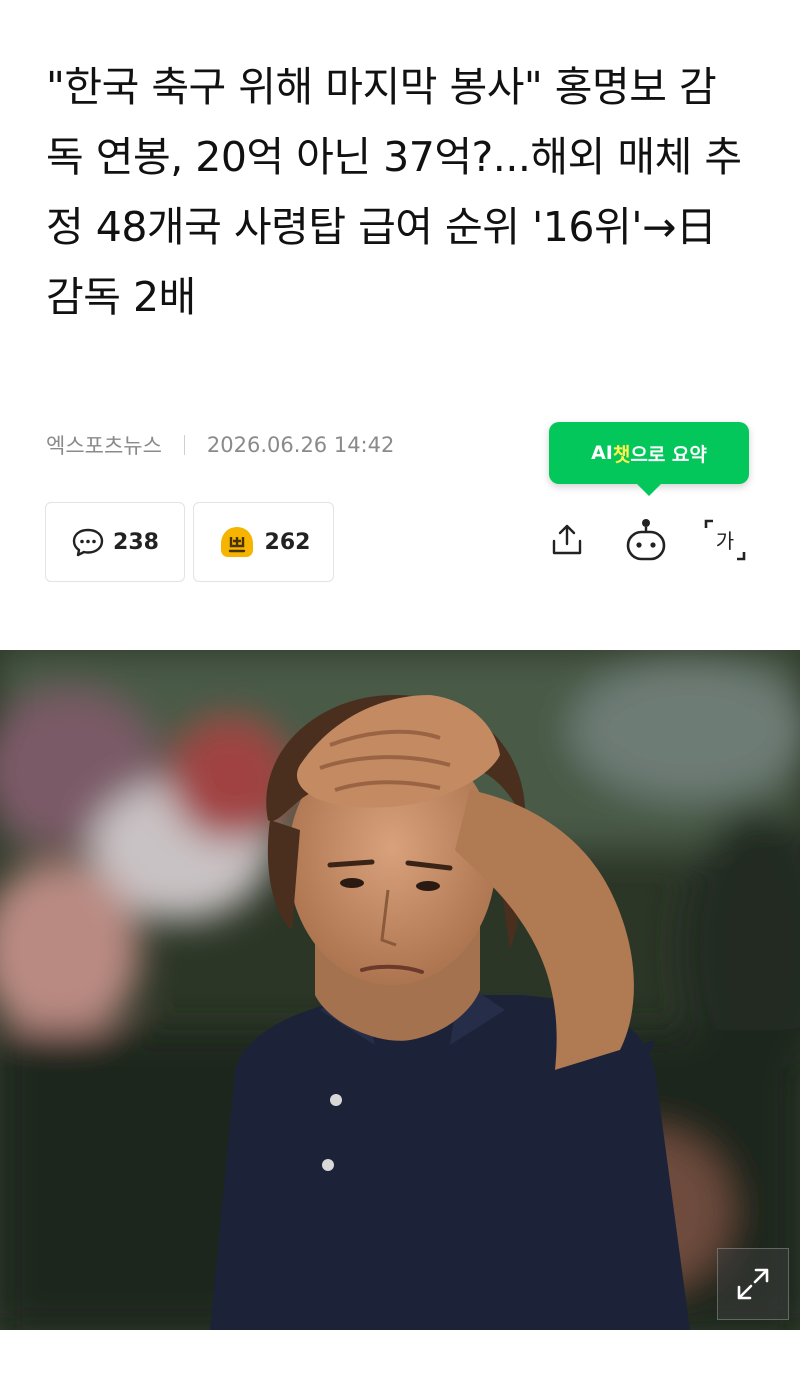  What do you see at coordinates (88, 542) in the screenshot?
I see `comment-icon` at bounding box center [88, 542].